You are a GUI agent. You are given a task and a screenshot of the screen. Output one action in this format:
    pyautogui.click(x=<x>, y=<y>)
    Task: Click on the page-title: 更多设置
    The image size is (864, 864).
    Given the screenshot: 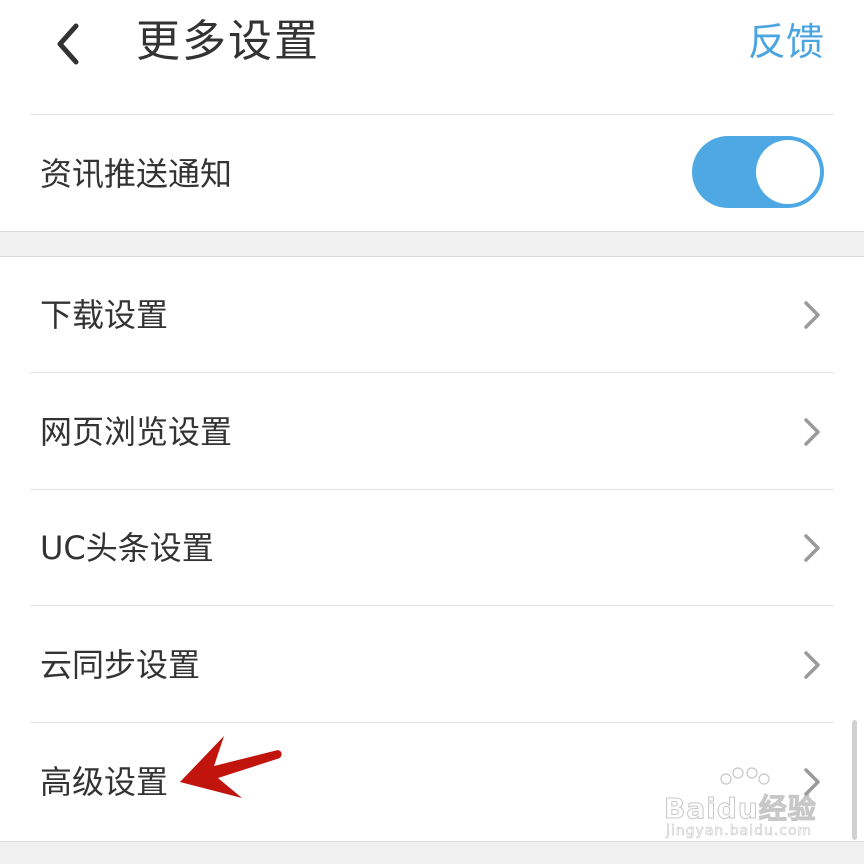 What is the action you would take?
    pyautogui.click(x=228, y=41)
    